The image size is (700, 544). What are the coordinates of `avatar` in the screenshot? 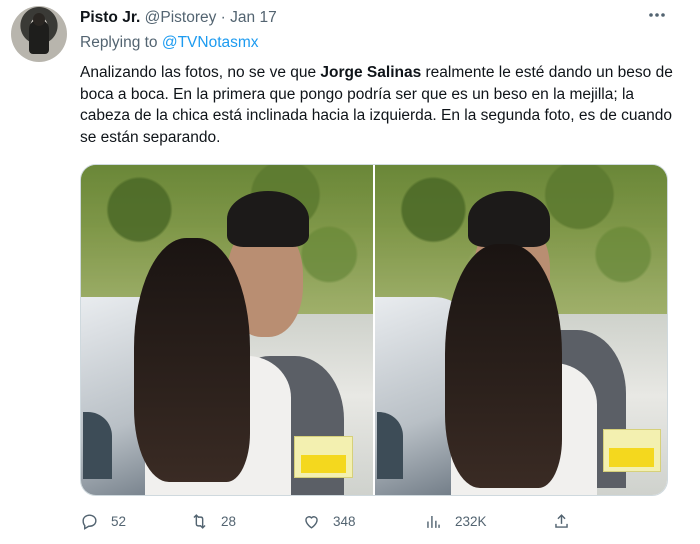 It's located at (39, 34).